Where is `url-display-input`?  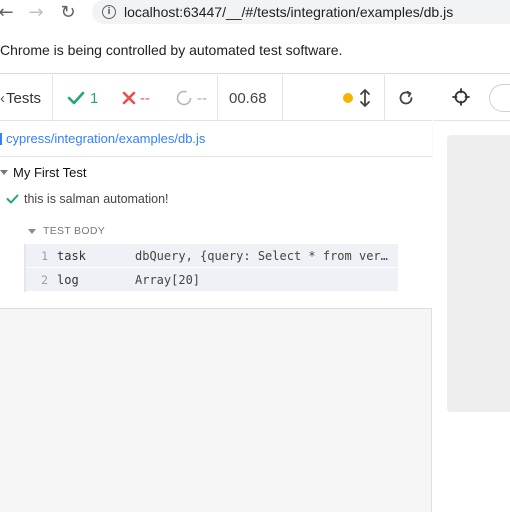 url-display-input is located at coordinates (499, 98).